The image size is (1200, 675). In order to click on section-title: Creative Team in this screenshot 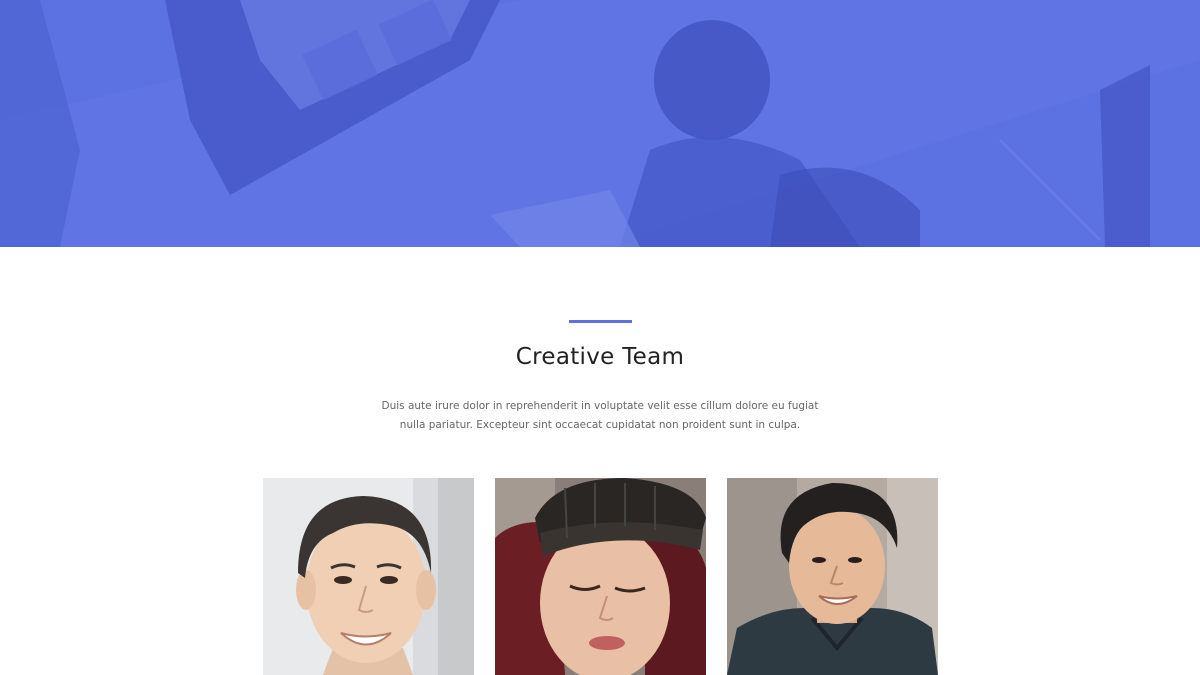, I will do `click(600, 357)`.